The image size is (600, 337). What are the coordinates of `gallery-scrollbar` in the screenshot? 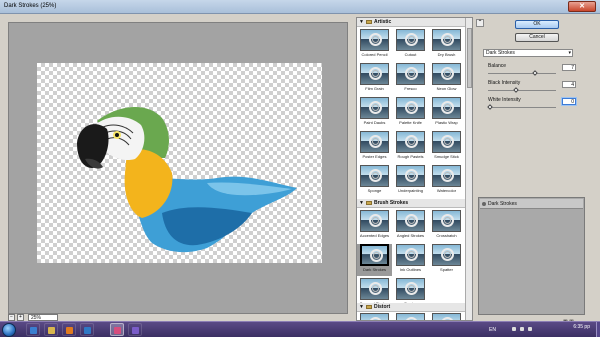 It's located at (468, 169).